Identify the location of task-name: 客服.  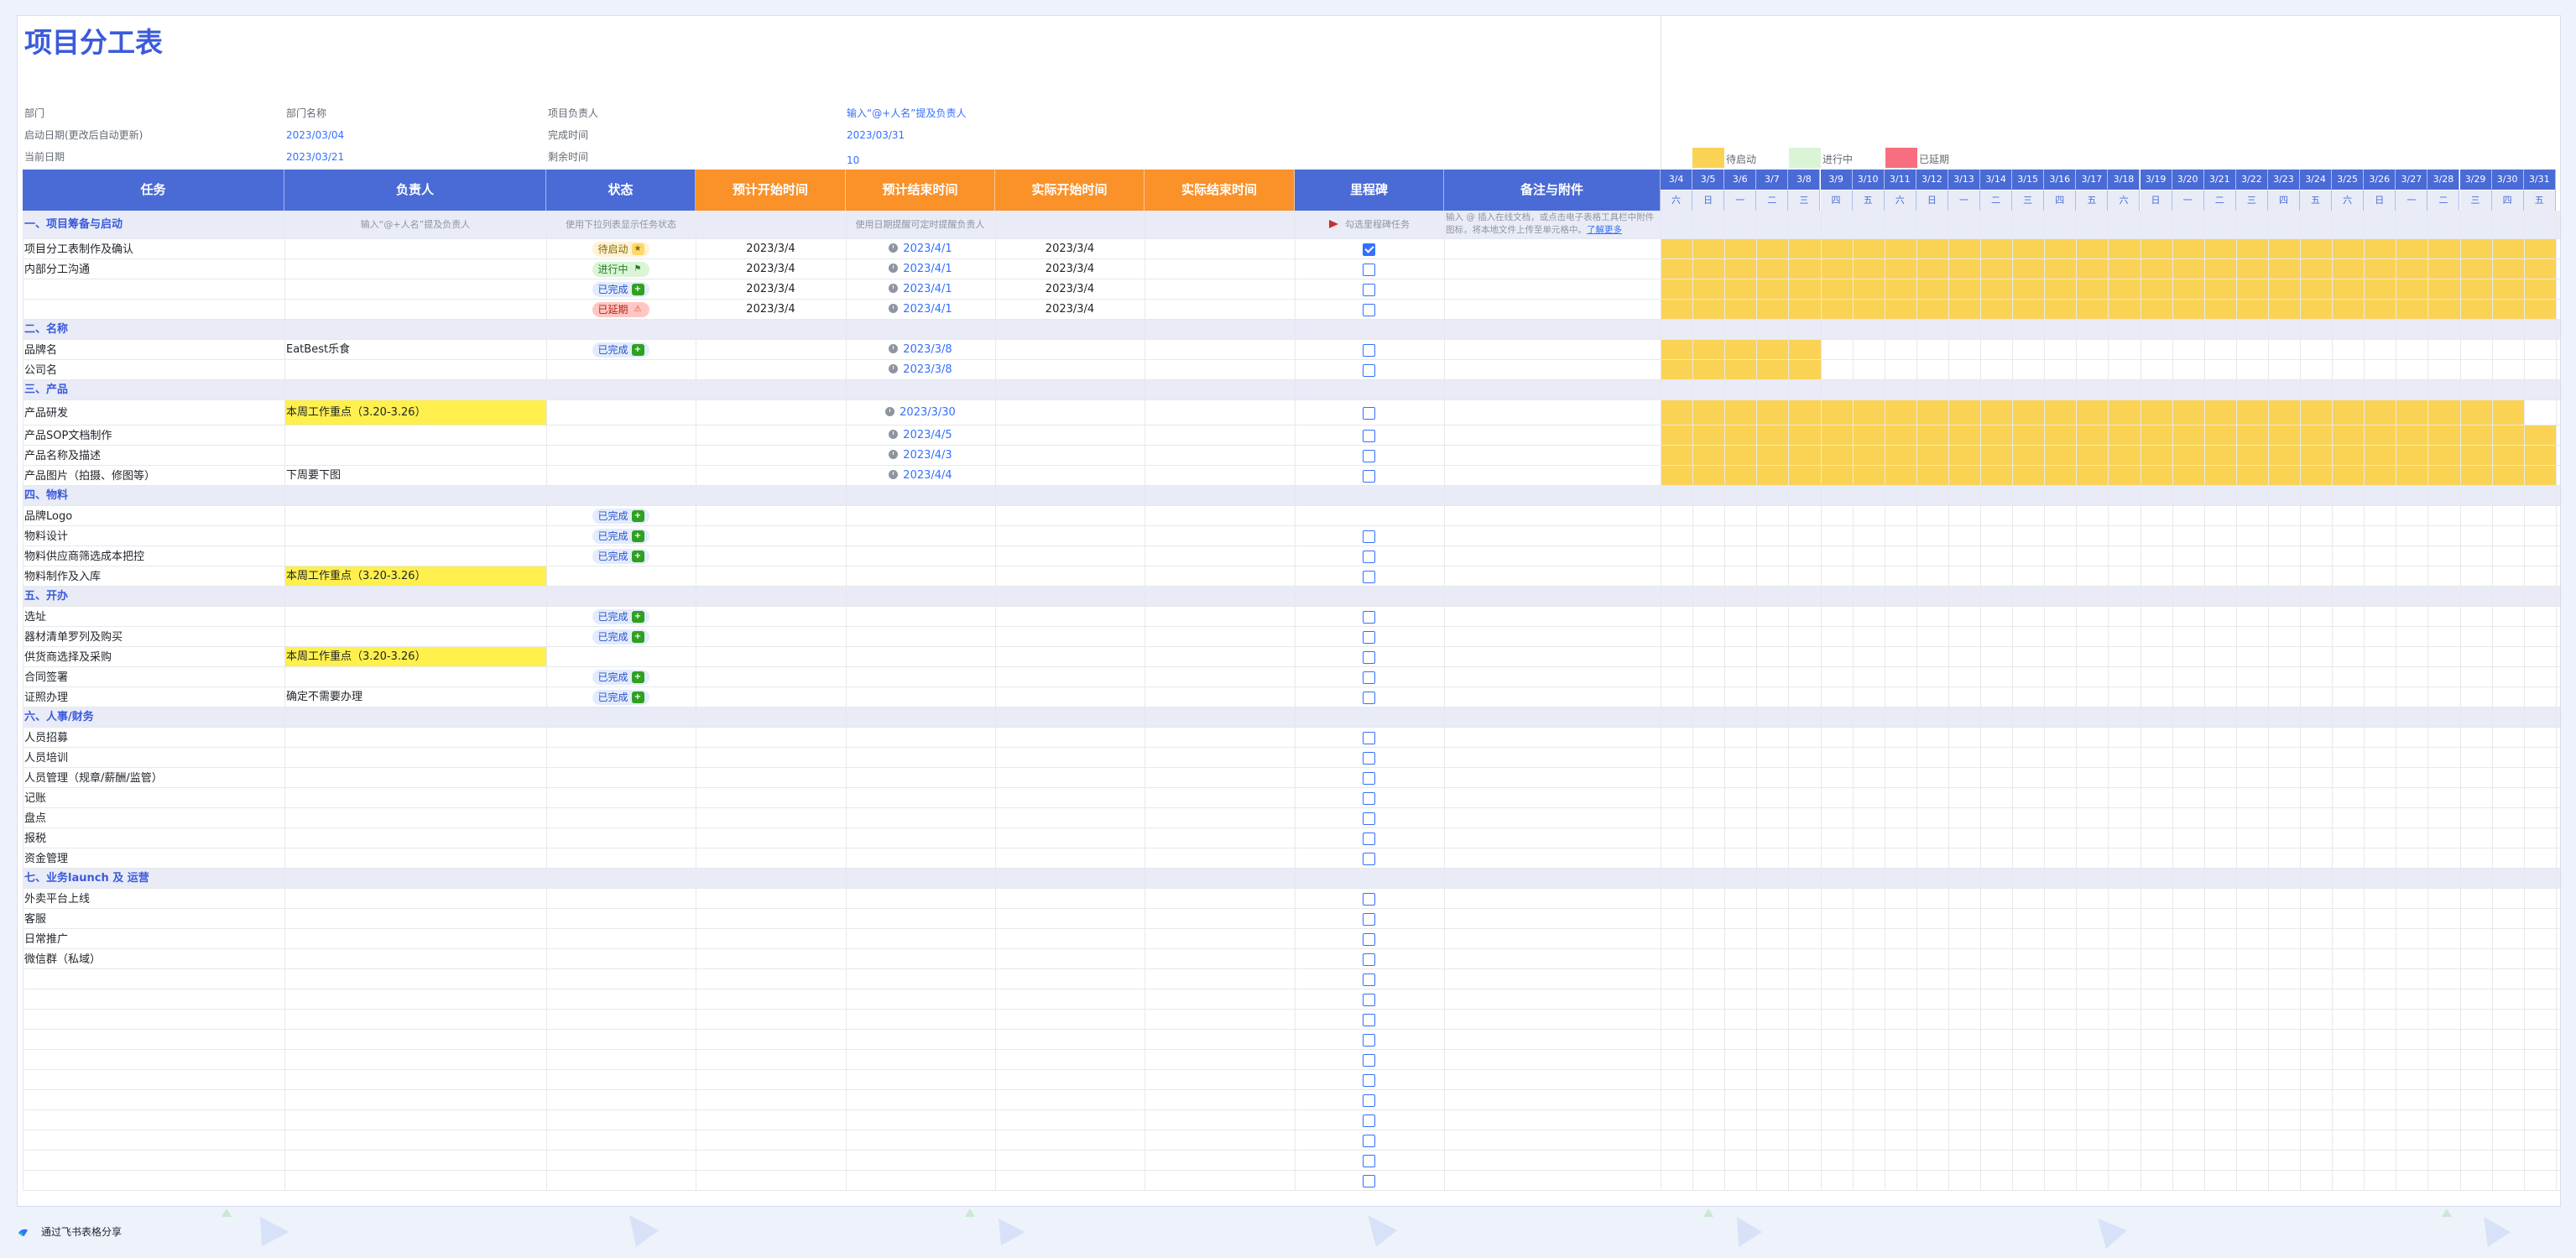
(152, 919).